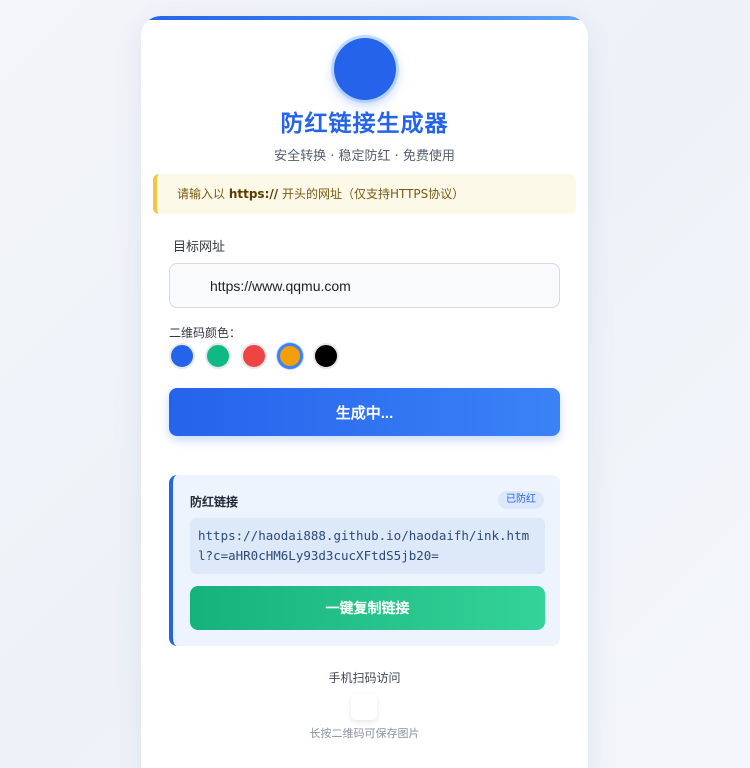  I want to click on color-swatch-black, so click(326, 356).